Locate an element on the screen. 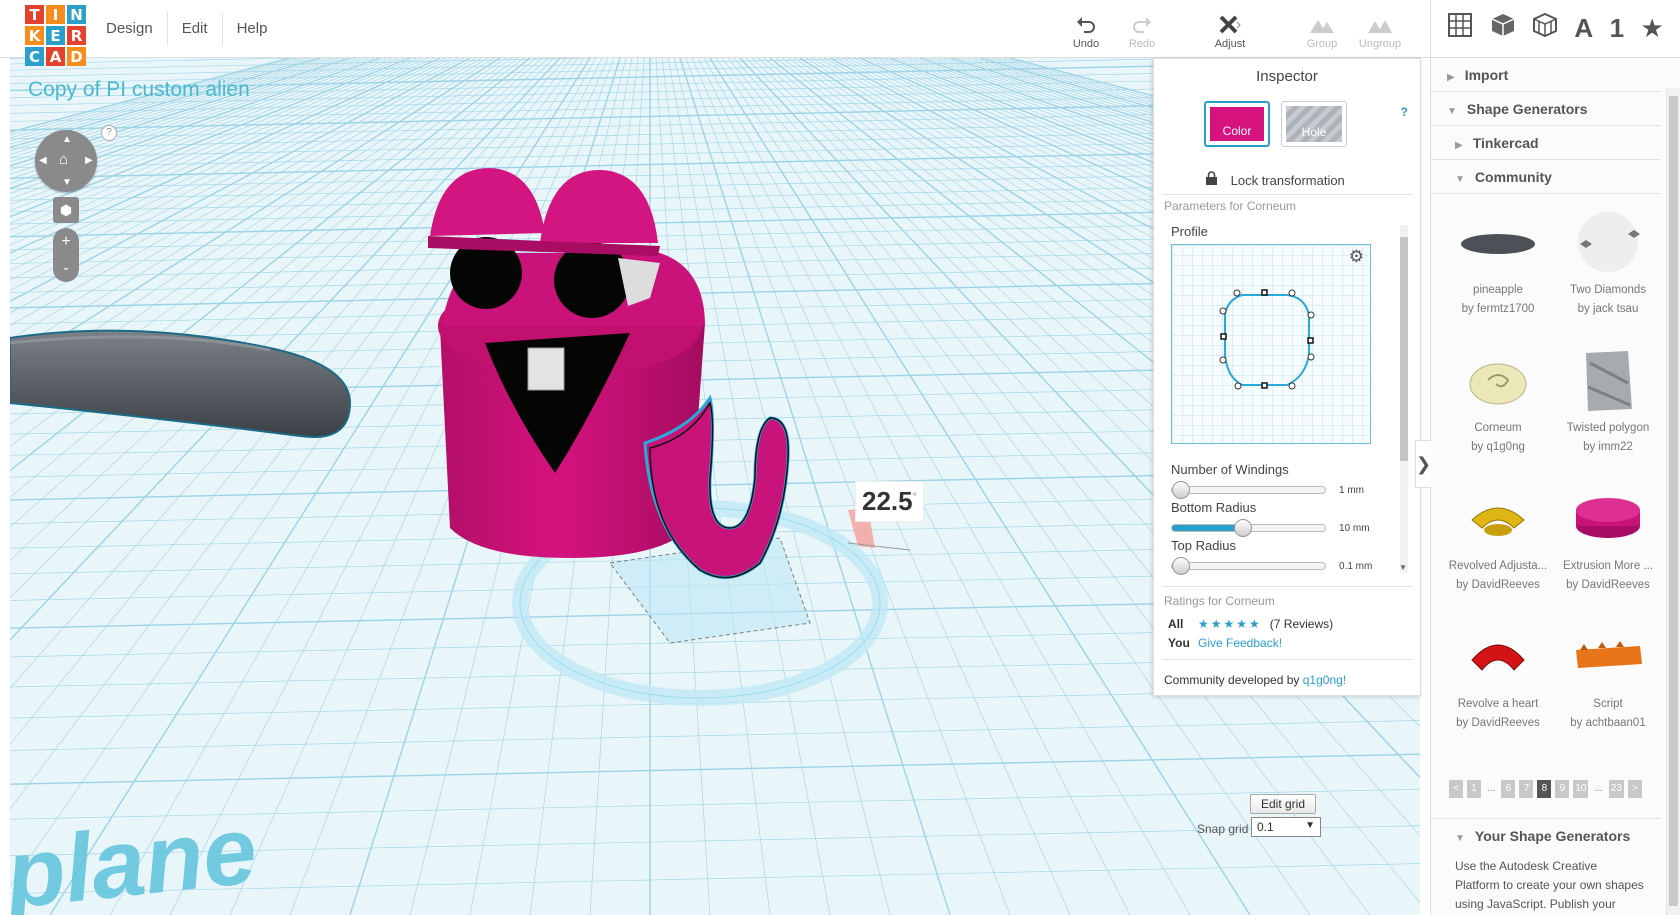  shape-item-author: by q1g0ng is located at coordinates (1498, 447).